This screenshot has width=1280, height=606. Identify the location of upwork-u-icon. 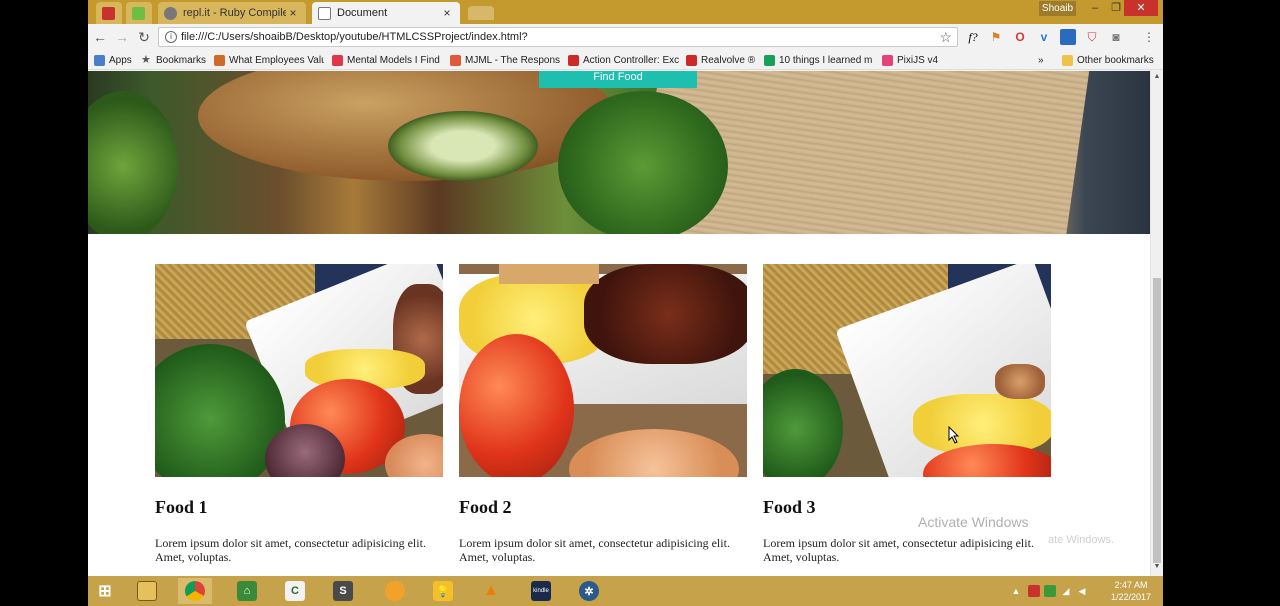
(138, 13).